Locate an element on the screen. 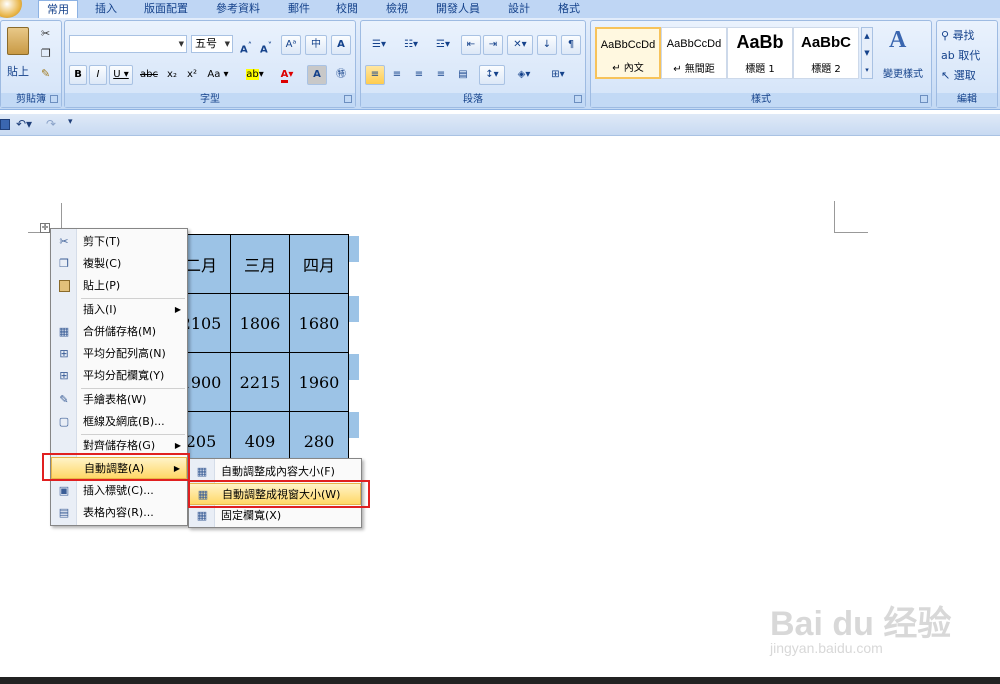 This screenshot has width=1000, height=684. strikethrough-button: abc is located at coordinates (149, 75).